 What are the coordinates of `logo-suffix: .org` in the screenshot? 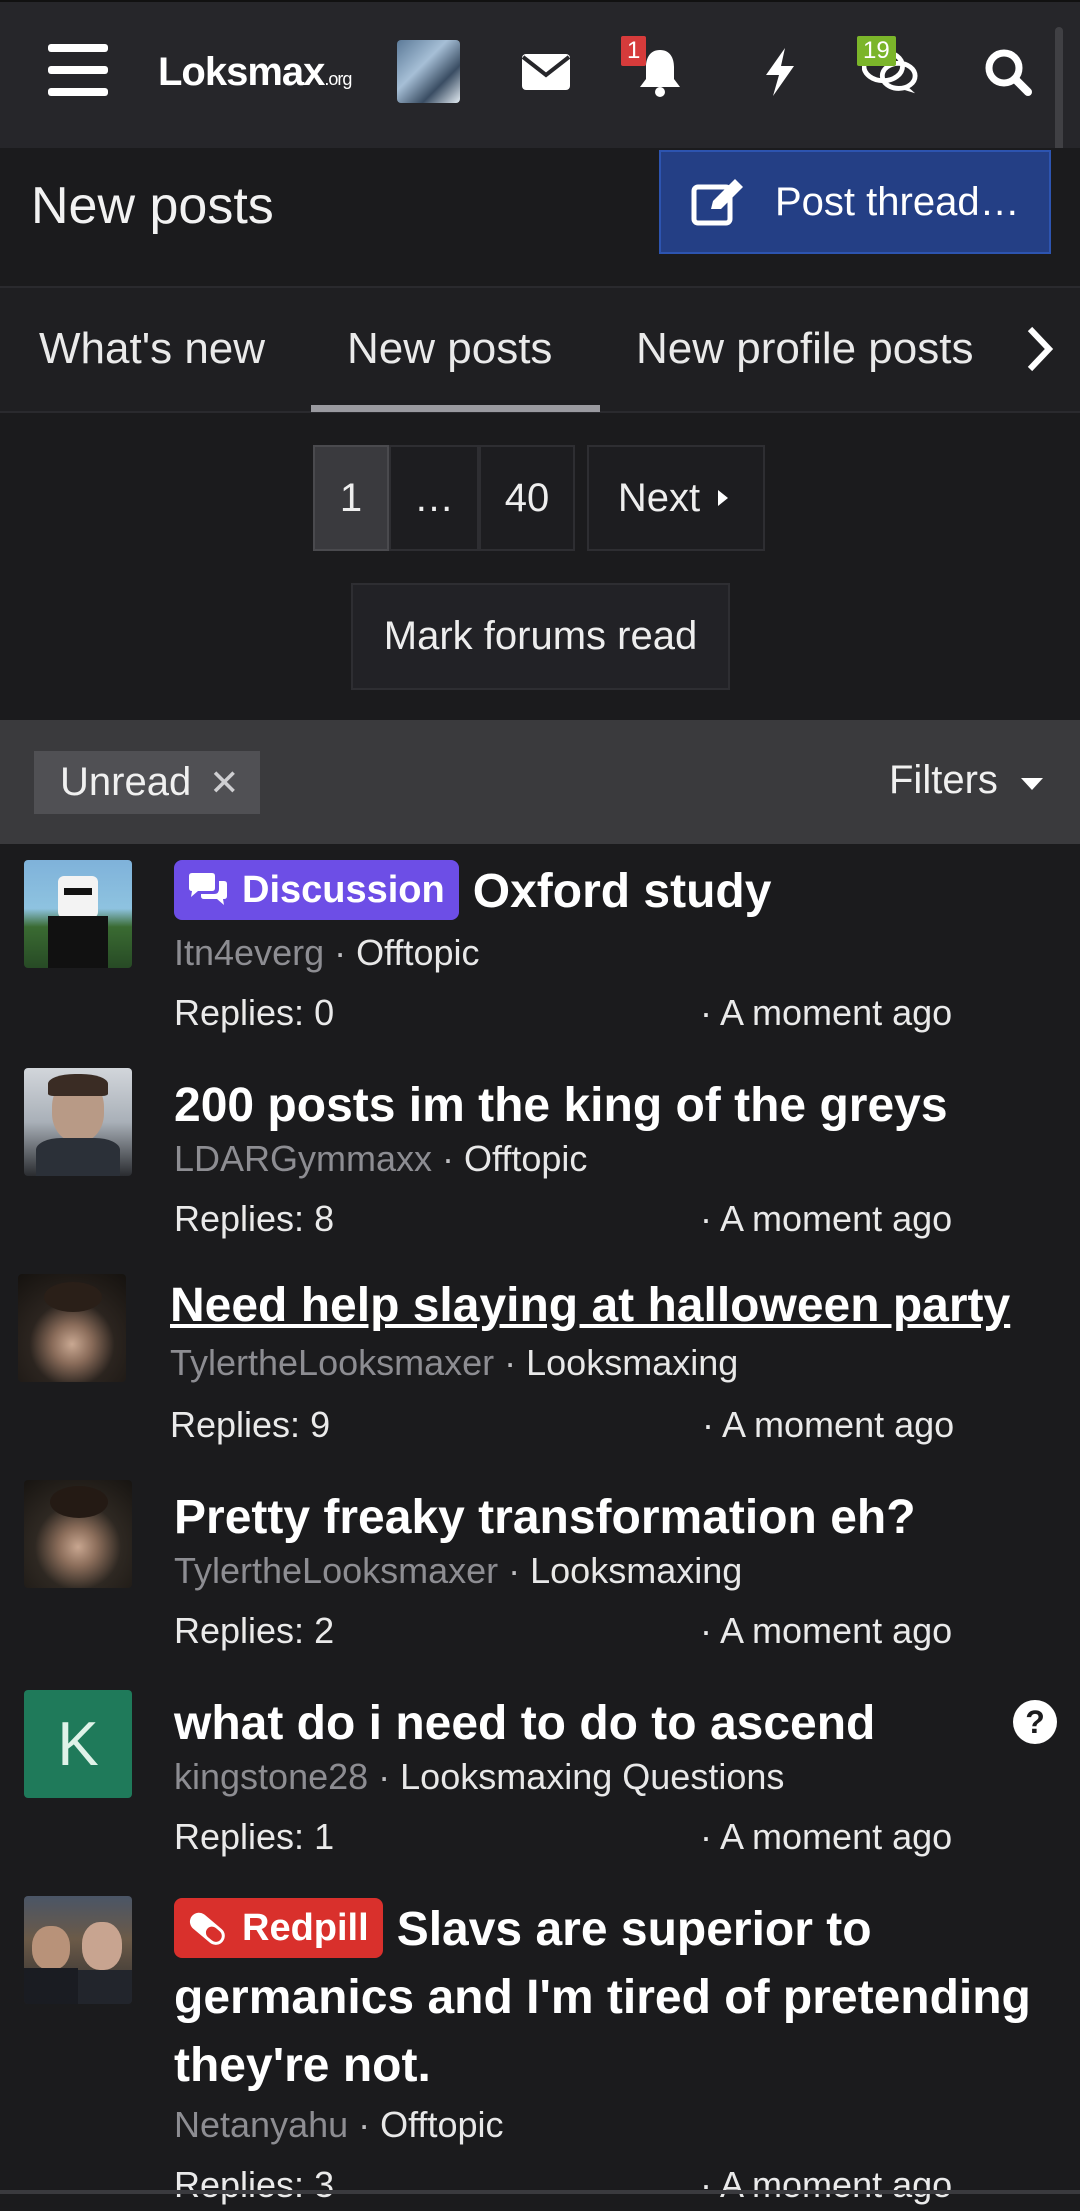 It's located at (338, 79).